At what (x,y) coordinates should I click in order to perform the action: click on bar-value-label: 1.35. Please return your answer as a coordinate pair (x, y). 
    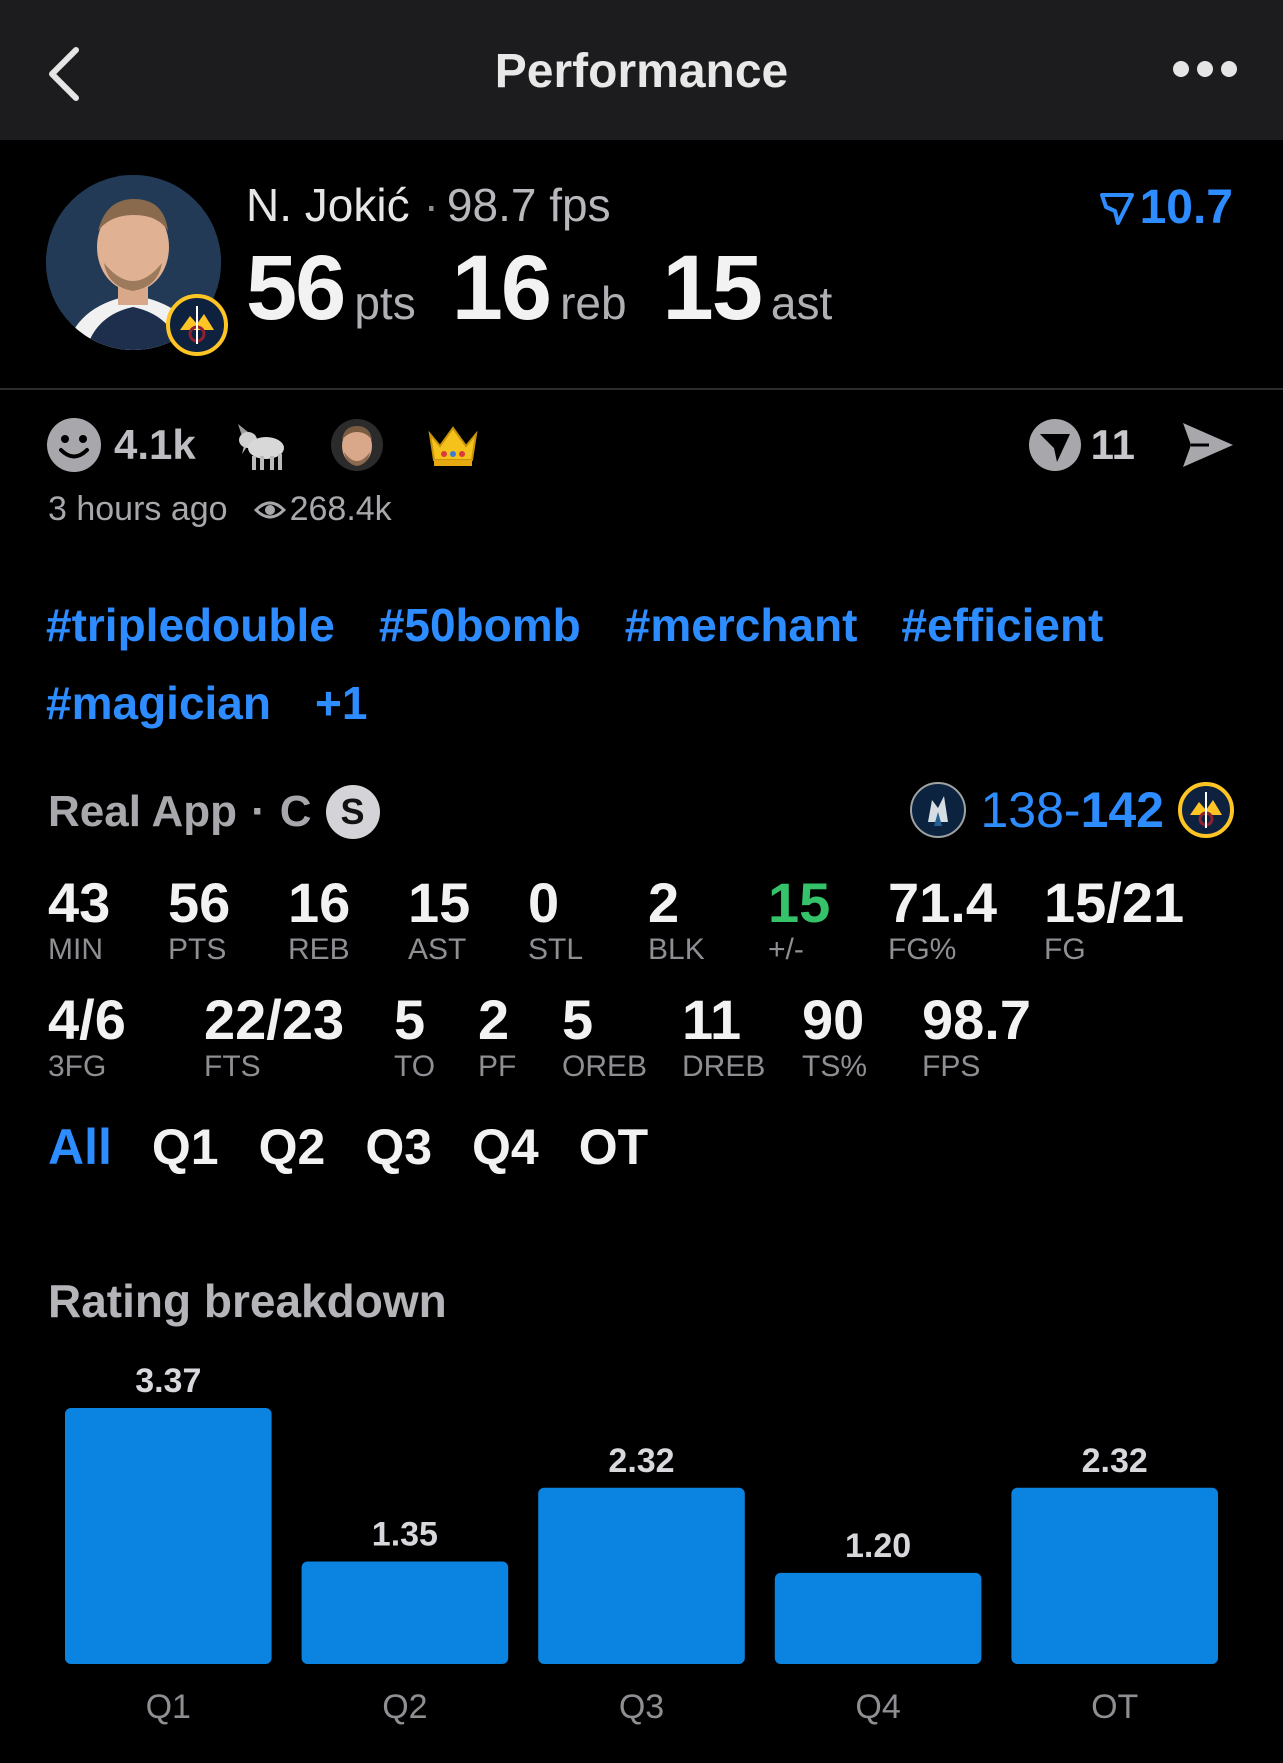
    Looking at the image, I should click on (405, 1534).